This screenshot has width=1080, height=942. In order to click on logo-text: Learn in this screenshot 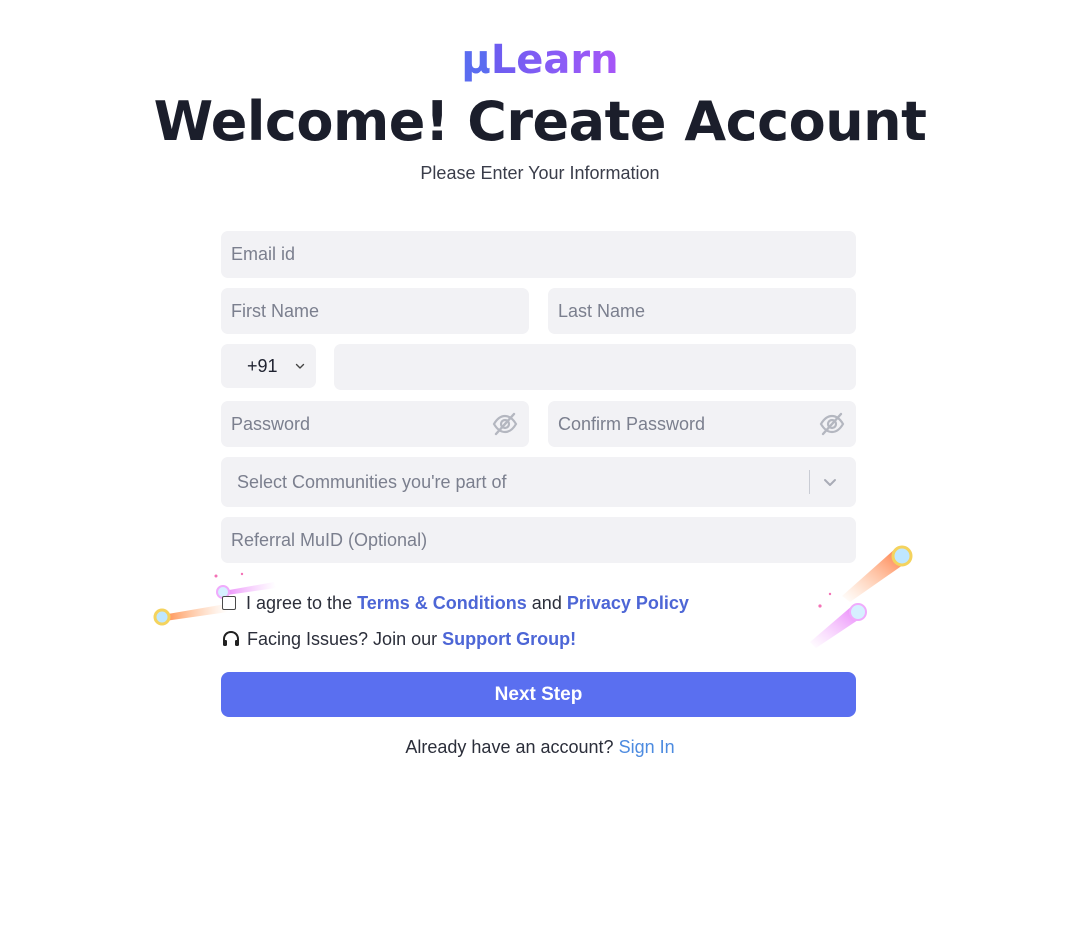, I will do `click(554, 60)`.